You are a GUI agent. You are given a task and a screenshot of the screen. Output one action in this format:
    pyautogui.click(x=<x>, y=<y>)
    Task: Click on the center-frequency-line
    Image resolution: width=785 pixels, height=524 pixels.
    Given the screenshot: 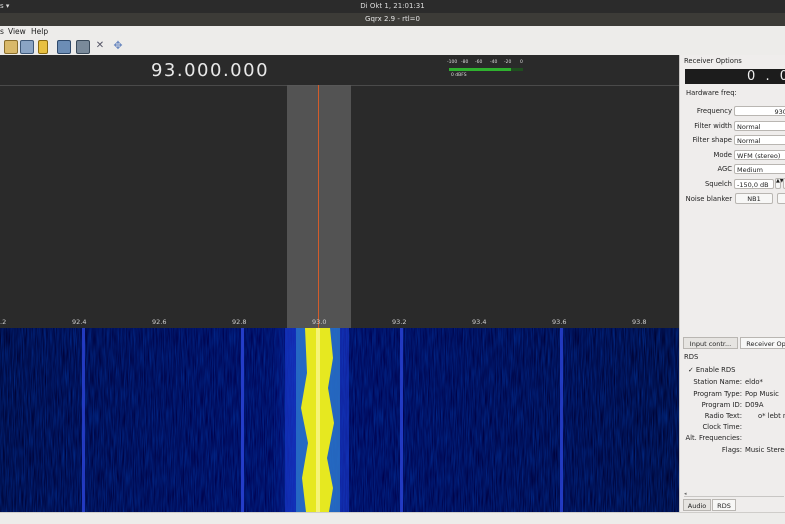 What is the action you would take?
    pyautogui.click(x=318, y=206)
    